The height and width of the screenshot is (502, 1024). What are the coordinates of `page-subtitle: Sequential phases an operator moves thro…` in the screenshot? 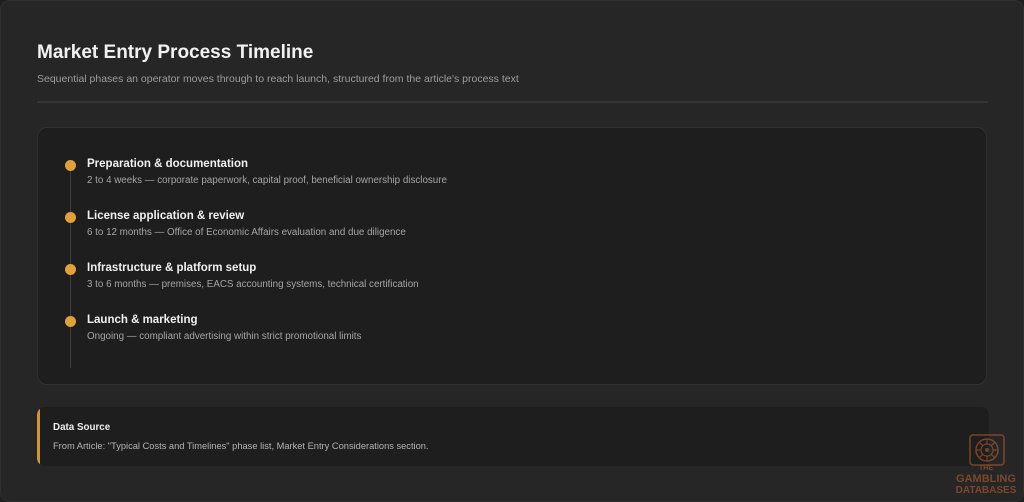 It's located at (278, 79).